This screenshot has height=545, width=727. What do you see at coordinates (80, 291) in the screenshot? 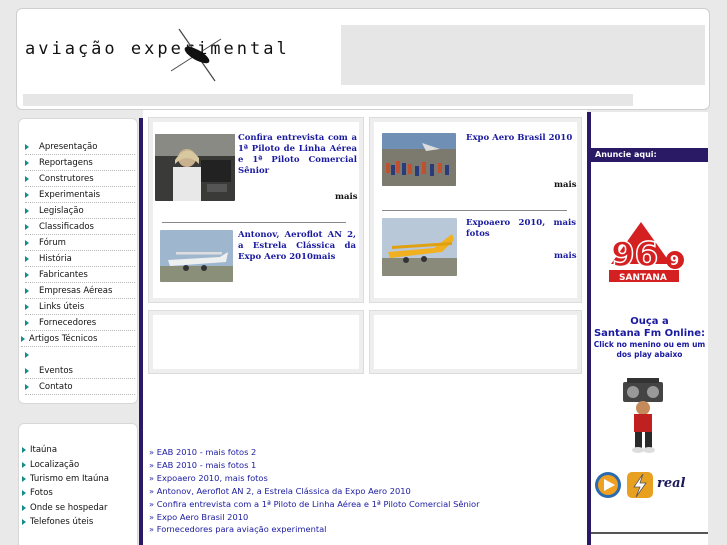
I see `menu-item-empresas-aereas: Empresas Aéreas` at bounding box center [80, 291].